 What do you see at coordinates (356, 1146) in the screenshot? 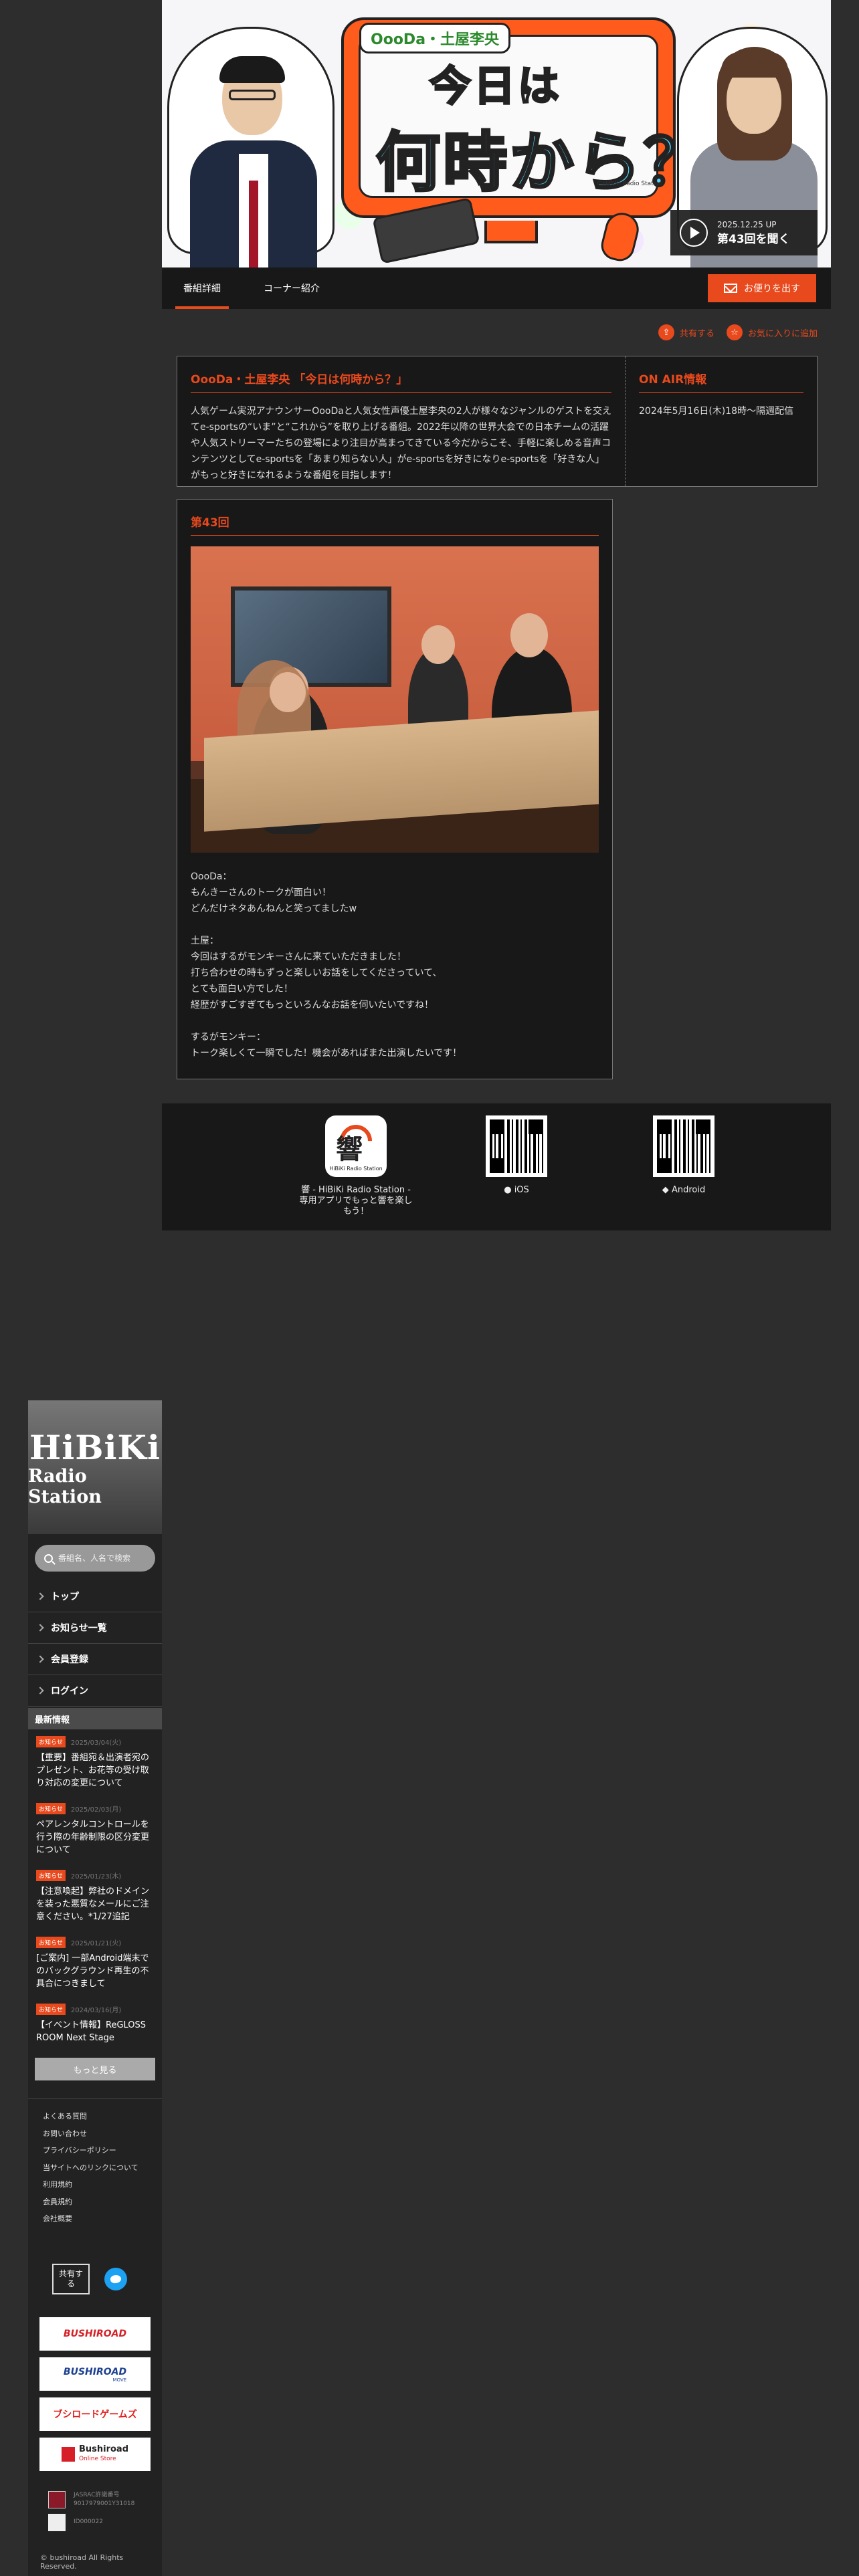
I see `app-logo: 響 HiBiKi Radio Station` at bounding box center [356, 1146].